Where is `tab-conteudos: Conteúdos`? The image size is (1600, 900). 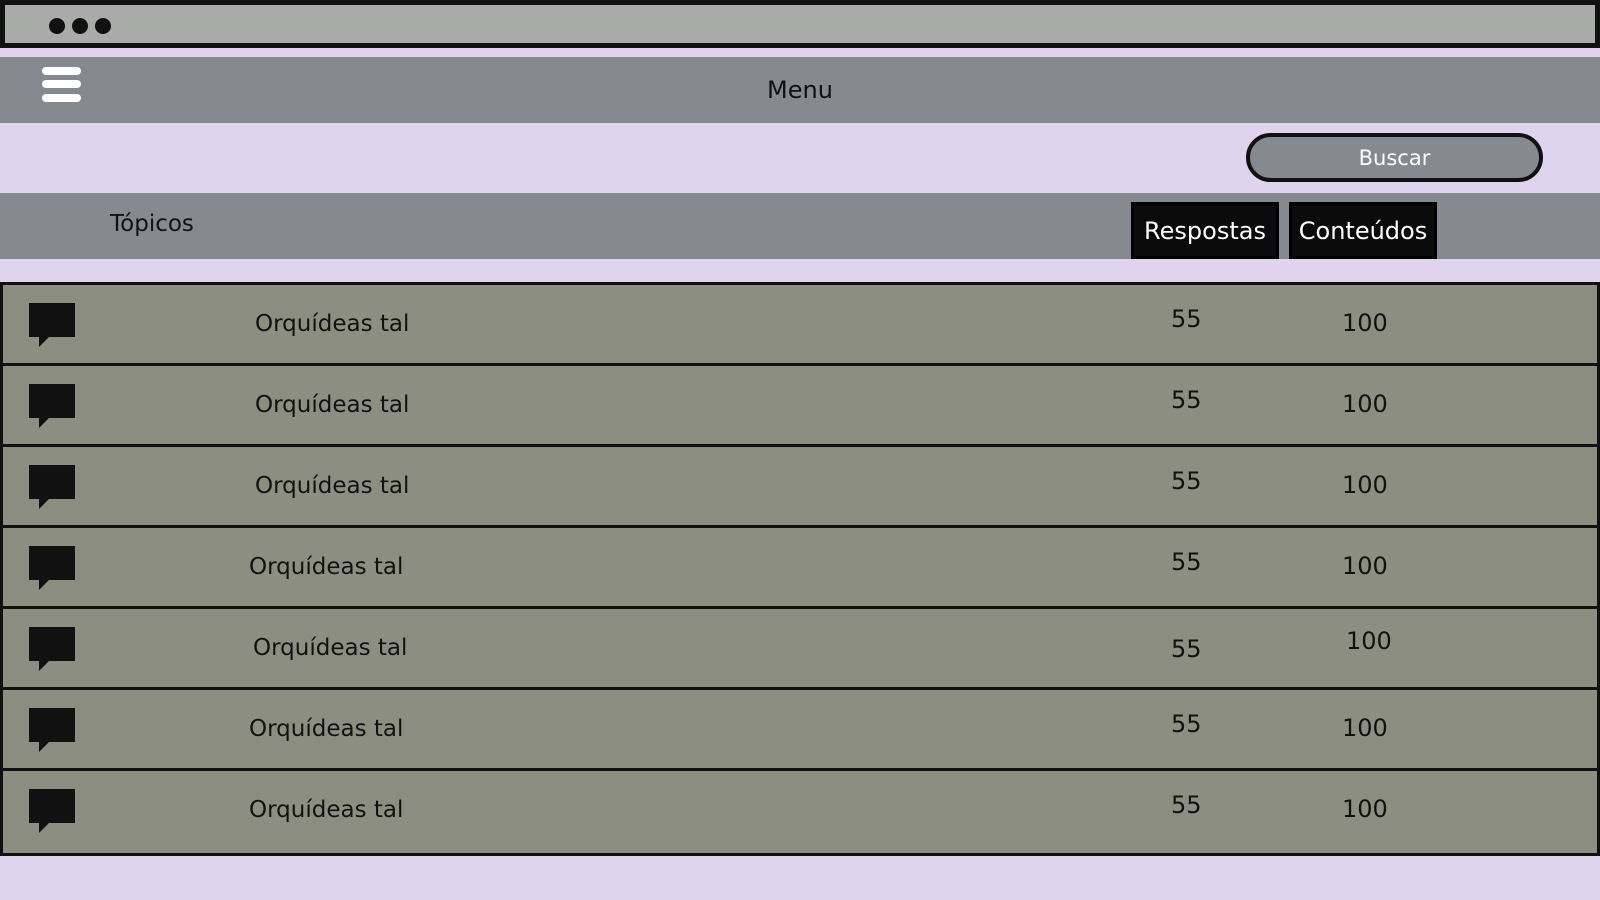 tab-conteudos: Conteúdos is located at coordinates (1363, 230).